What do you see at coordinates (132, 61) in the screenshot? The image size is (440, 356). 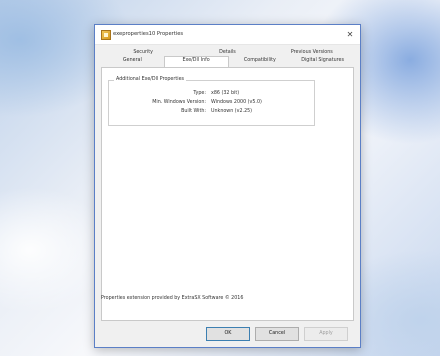 I see `tab-general: General` at bounding box center [132, 61].